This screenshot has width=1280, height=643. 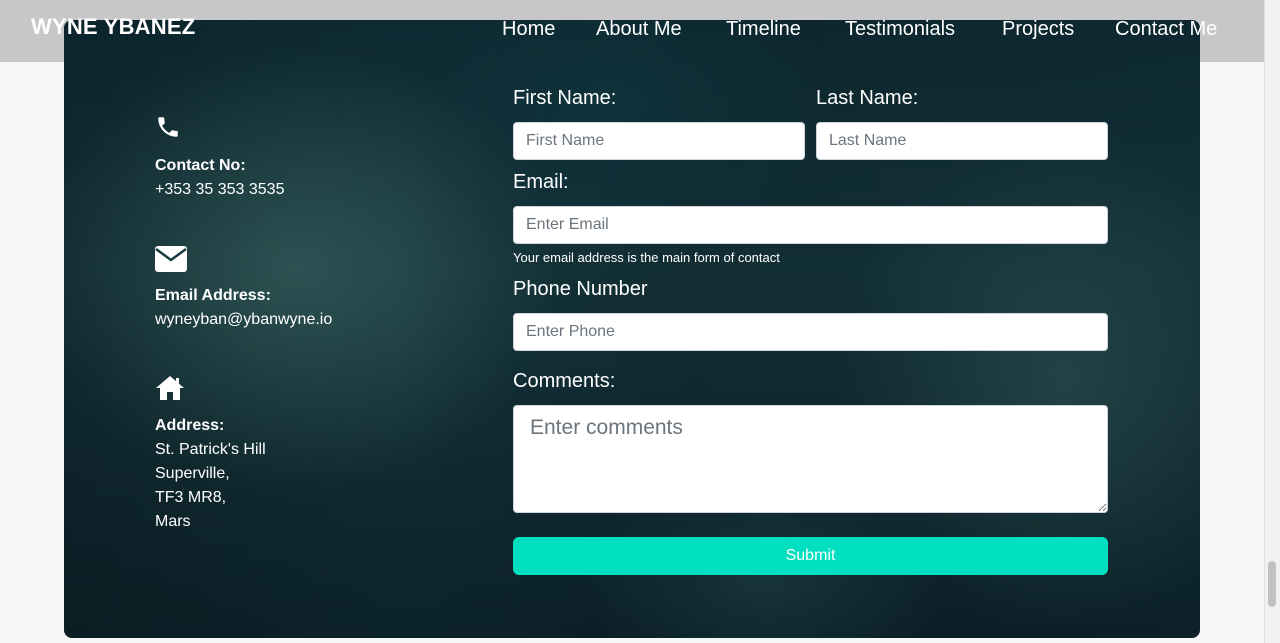 I want to click on phone-label: Phone Number, so click(x=580, y=289).